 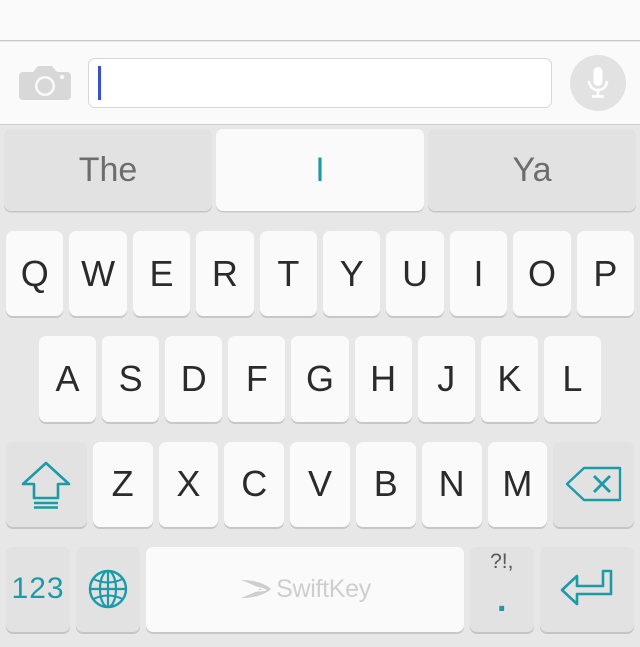 I want to click on suggestion-item-0: The, so click(x=108, y=170).